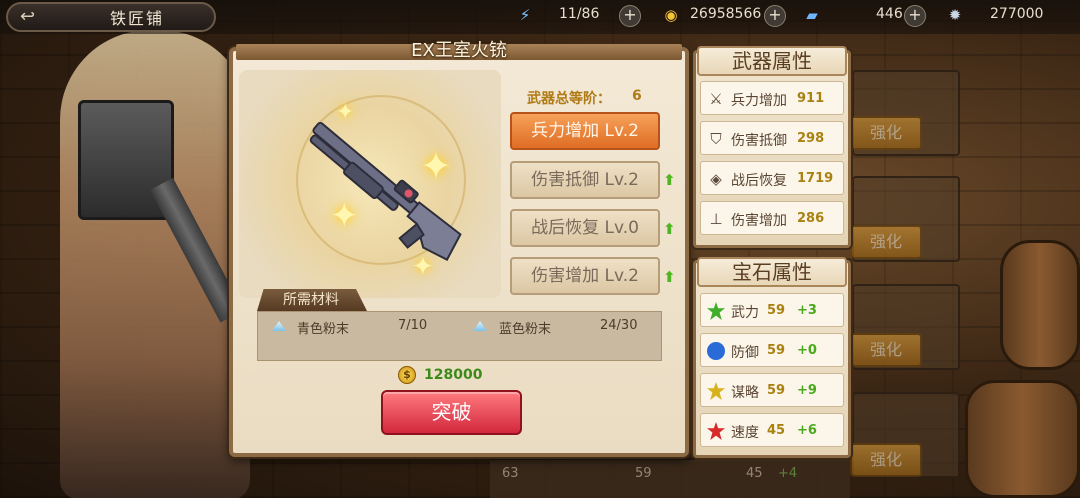 This screenshot has width=1080, height=498. Describe the element at coordinates (772, 61) in the screenshot. I see `weapon-attributes-title: 武器属性` at that location.